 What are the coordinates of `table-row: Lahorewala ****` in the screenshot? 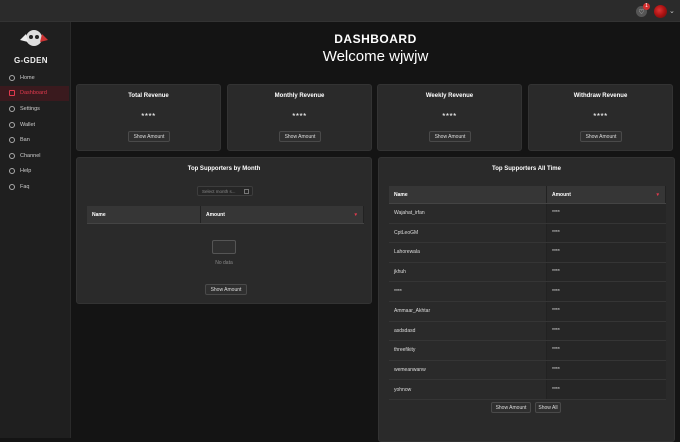 It's located at (527, 253).